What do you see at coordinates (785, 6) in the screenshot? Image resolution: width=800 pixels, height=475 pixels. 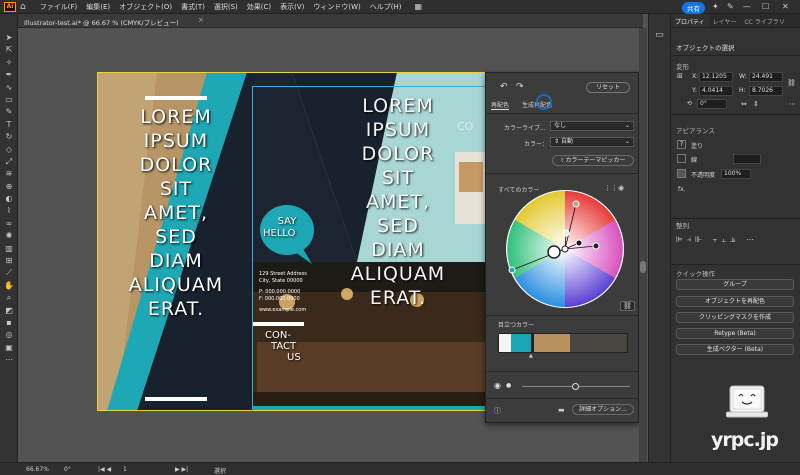 I see `close-window-icon: ✕` at bounding box center [785, 6].